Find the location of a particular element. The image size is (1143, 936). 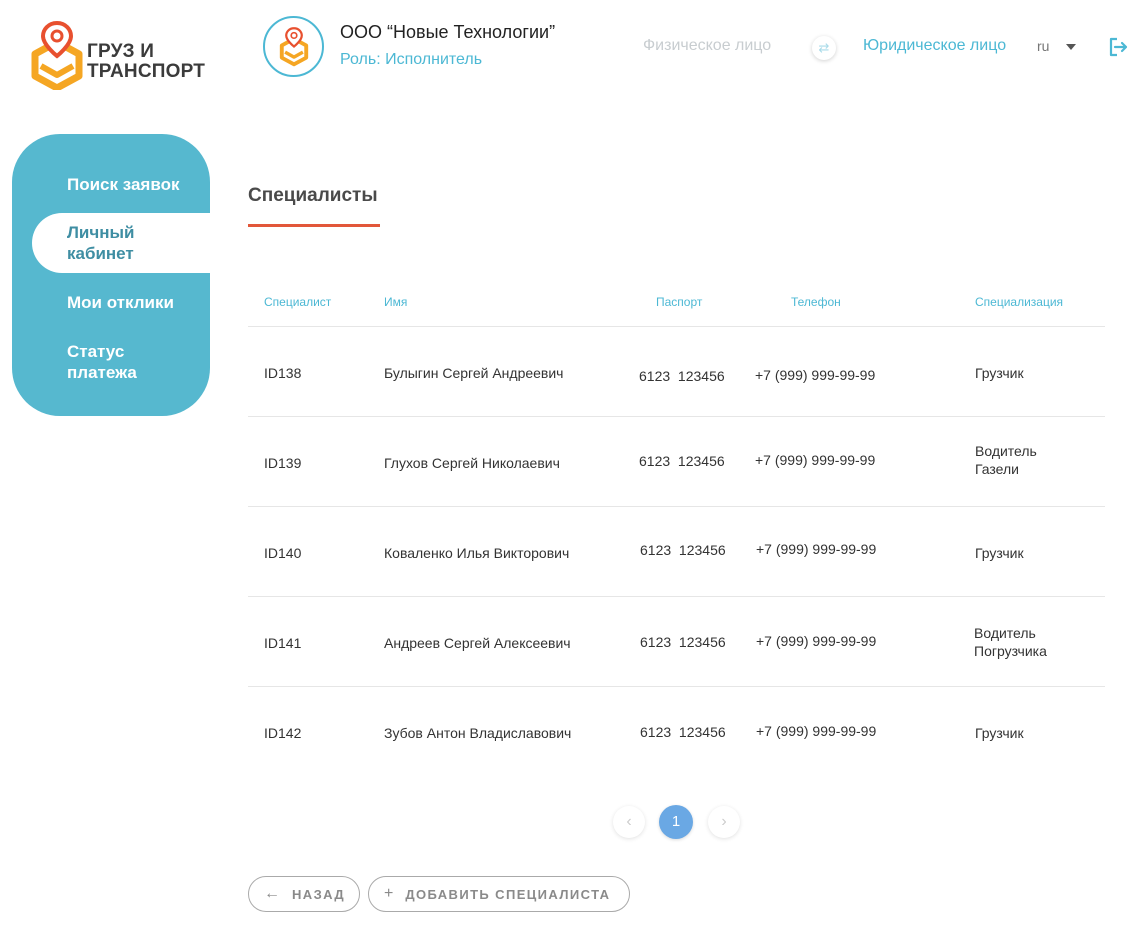

column-header-specialization: Специализация is located at coordinates (1019, 302).